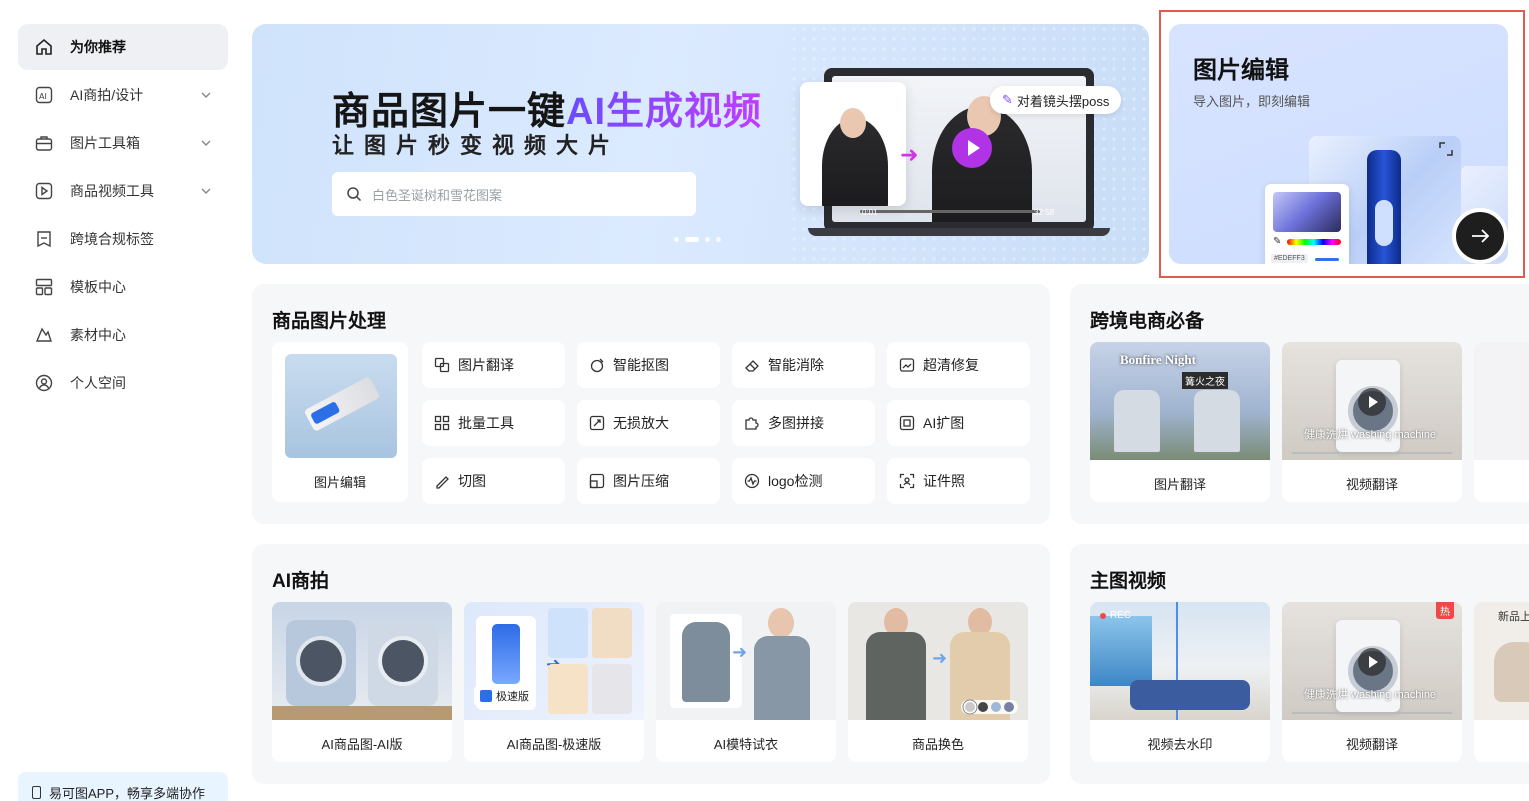  What do you see at coordinates (896, 676) in the screenshot?
I see `model-figure-gray` at bounding box center [896, 676].